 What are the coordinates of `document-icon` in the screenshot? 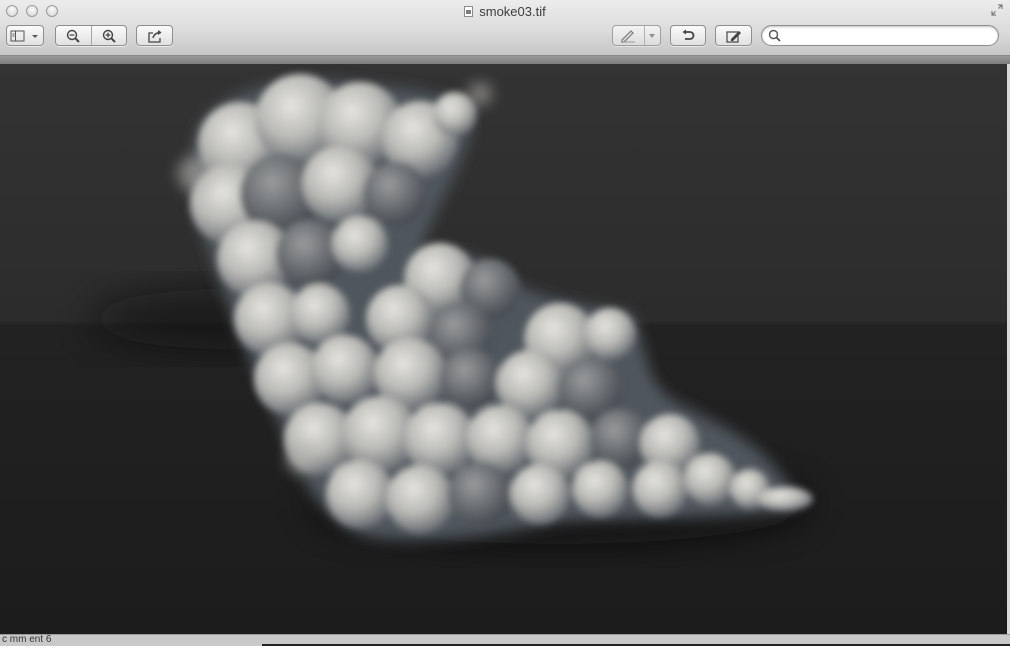 It's located at (469, 11).